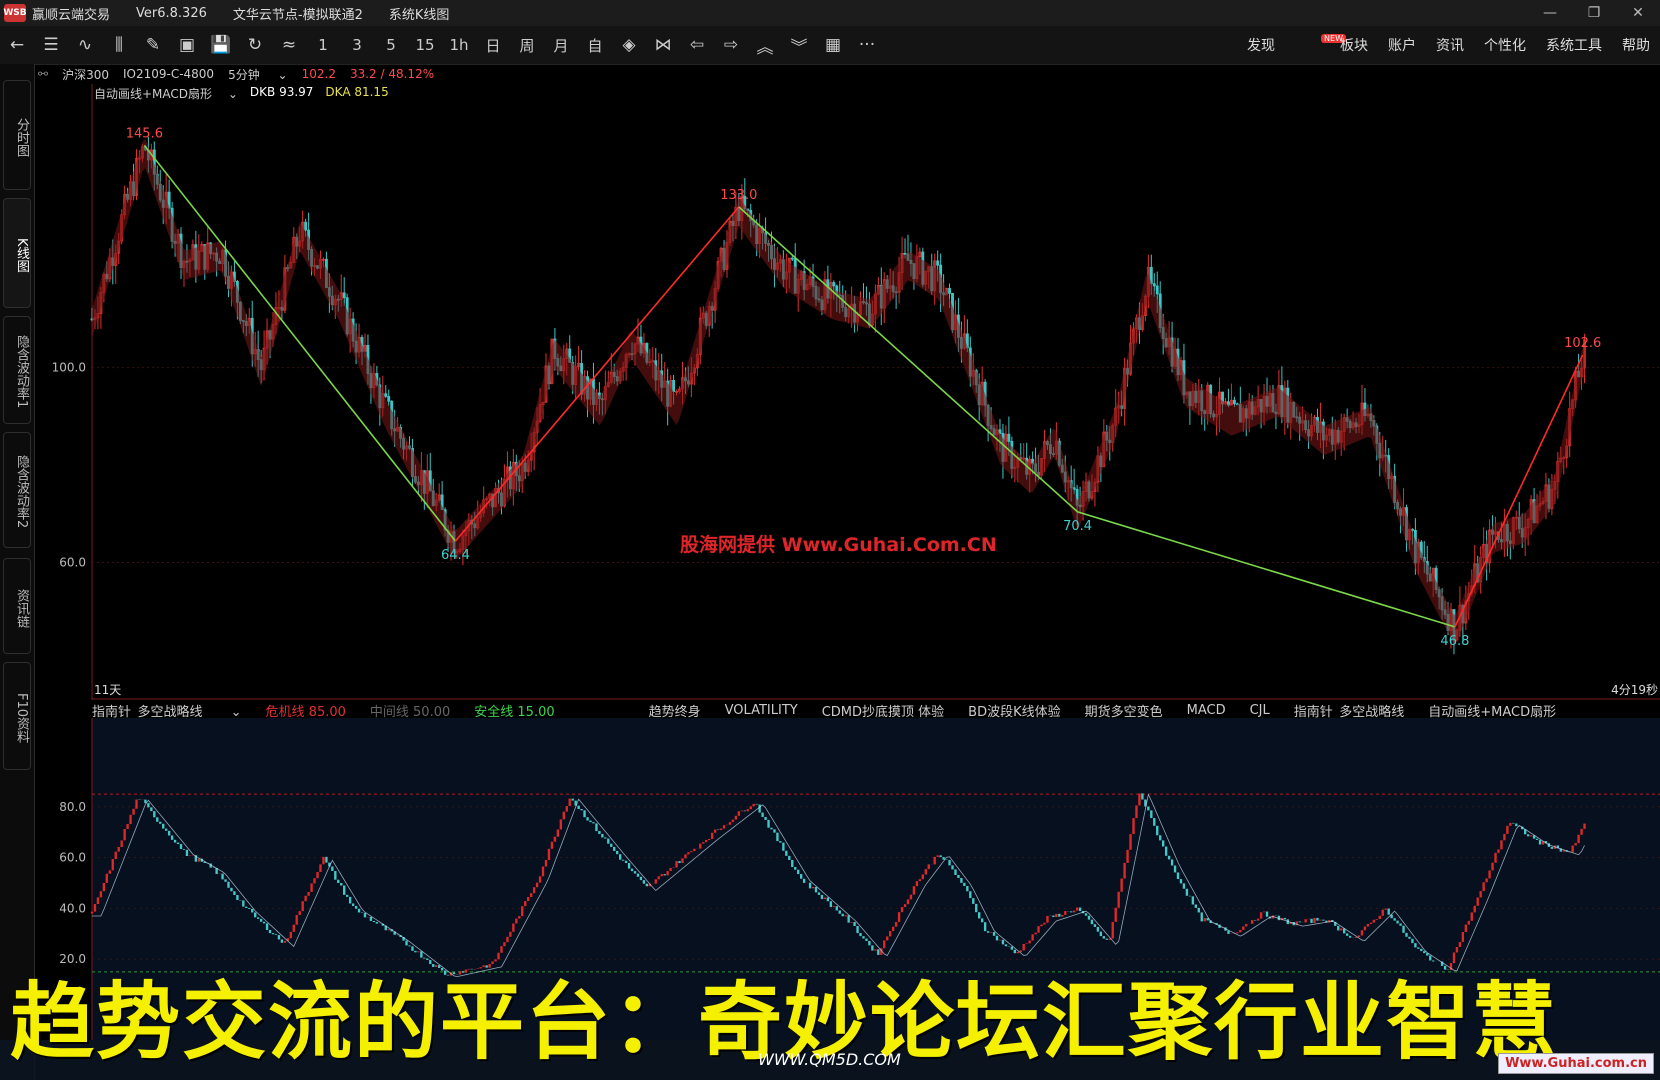  Describe the element at coordinates (1014, 710) in the screenshot. I see `indicator-tab-3: BD波段K线体验` at that location.